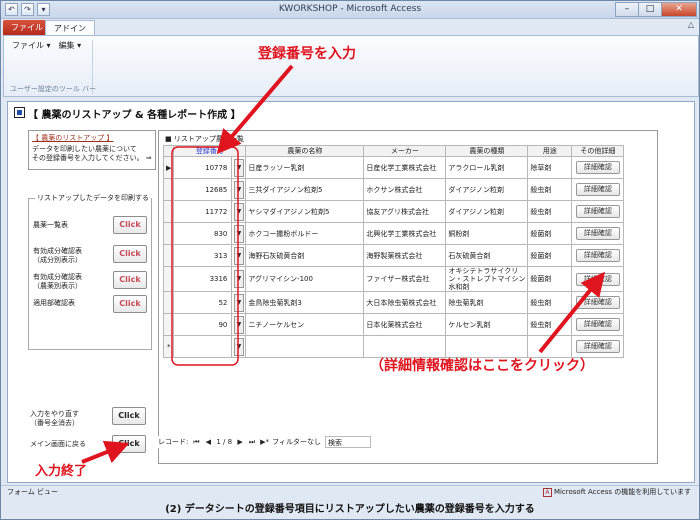 The width and height of the screenshot is (700, 520). I want to click on first-record-icon: ⏮, so click(196, 442).